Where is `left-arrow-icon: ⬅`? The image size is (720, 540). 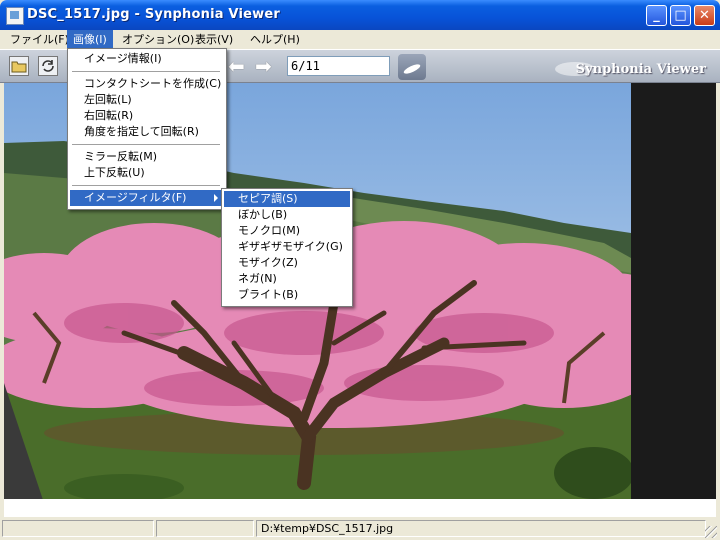
left-arrow-icon: ⬅ is located at coordinates (236, 66).